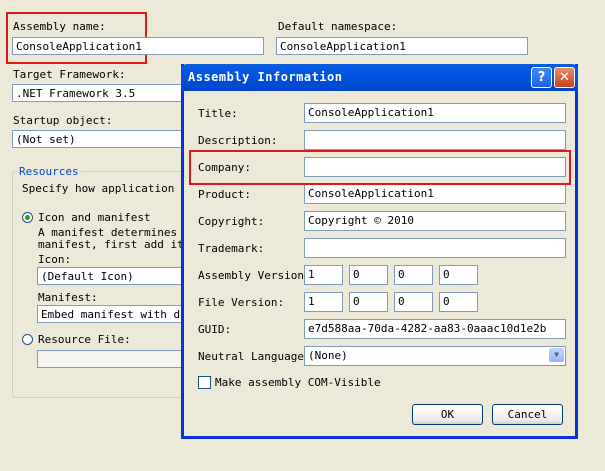 The image size is (605, 471). Describe the element at coordinates (379, 77) in the screenshot. I see `dialog-titlebar: Assembly Information ? ✕` at that location.